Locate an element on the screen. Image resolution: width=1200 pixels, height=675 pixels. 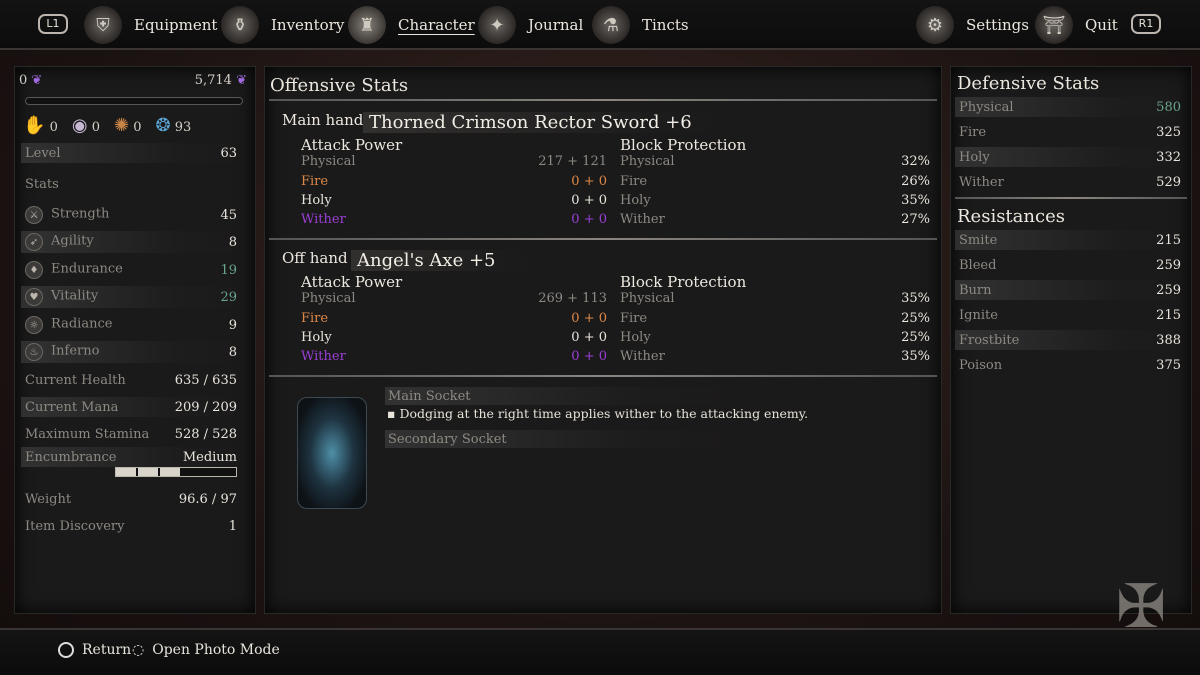
tab-label: Character is located at coordinates (436, 25).